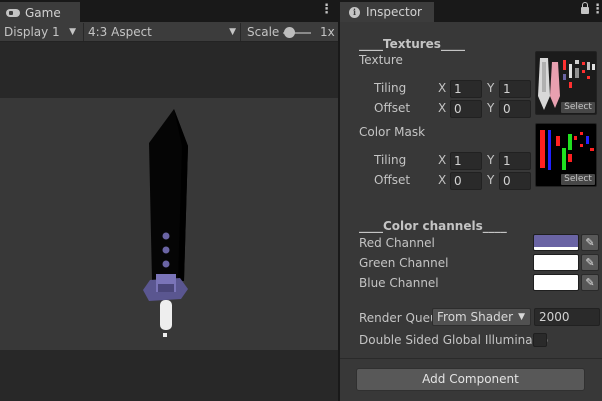 The image size is (602, 401). What do you see at coordinates (491, 160) in the screenshot?
I see `mask-tiling-y-label: Y` at bounding box center [491, 160].